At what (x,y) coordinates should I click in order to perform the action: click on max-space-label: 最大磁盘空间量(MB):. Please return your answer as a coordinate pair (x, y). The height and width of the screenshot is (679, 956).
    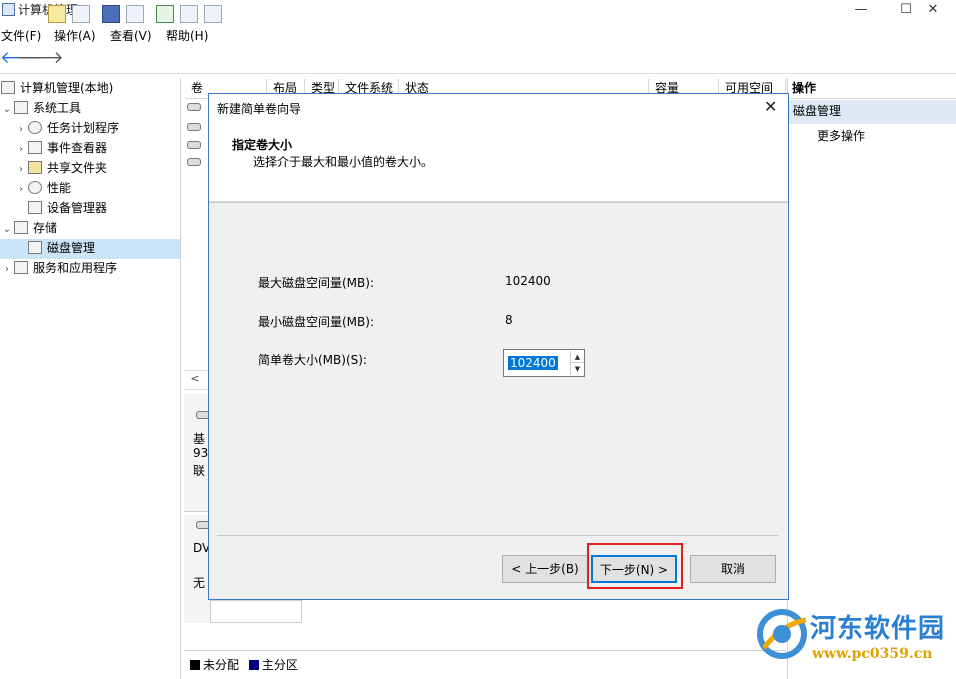
    Looking at the image, I should click on (316, 283).